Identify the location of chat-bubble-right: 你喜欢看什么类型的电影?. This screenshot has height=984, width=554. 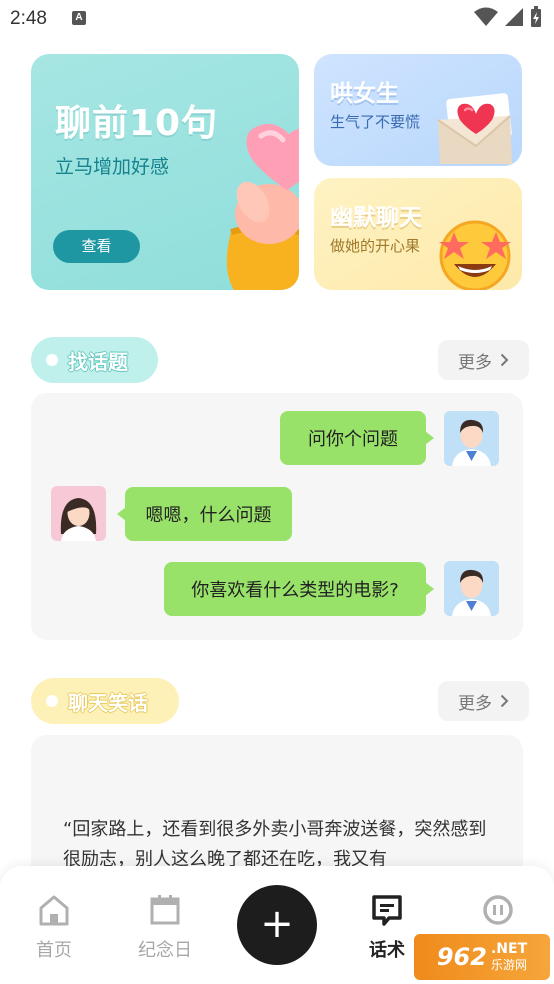
(299, 589).